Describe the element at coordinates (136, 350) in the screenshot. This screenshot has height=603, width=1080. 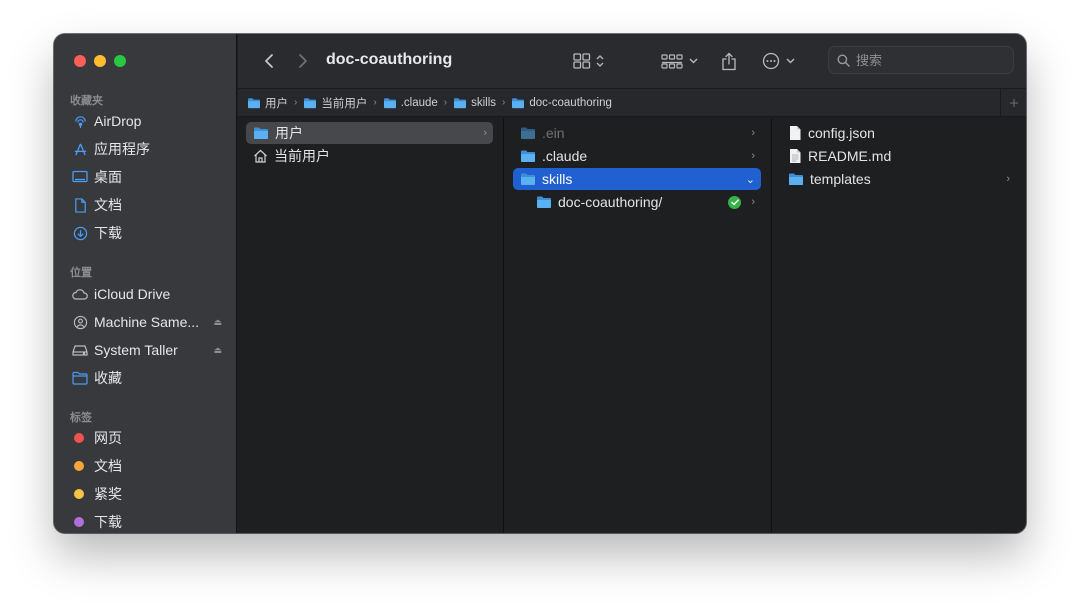
I see `sidebar-item-label: System Taller` at that location.